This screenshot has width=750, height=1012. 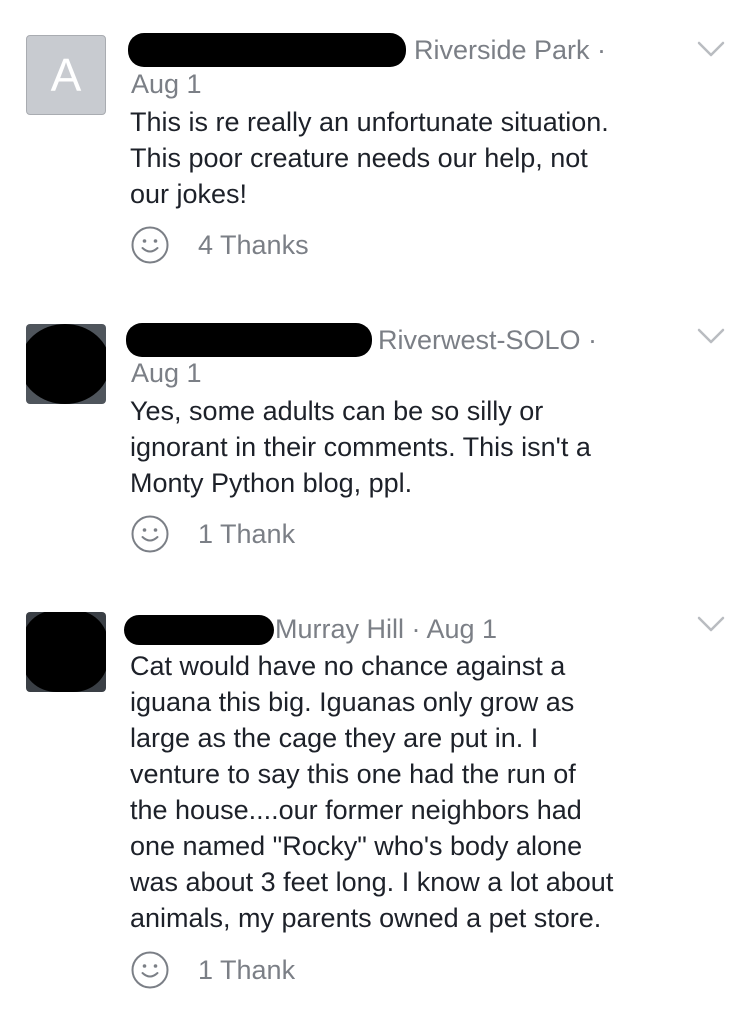 What do you see at coordinates (253, 244) in the screenshot?
I see `thanks-count: 4 Thanks` at bounding box center [253, 244].